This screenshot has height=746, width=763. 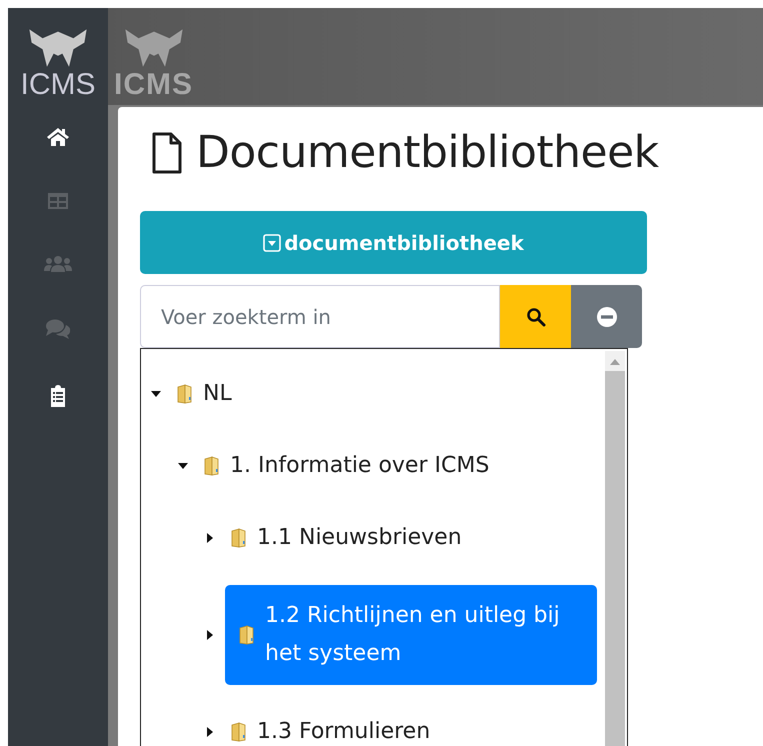 What do you see at coordinates (167, 153) in the screenshot?
I see `file-icon` at bounding box center [167, 153].